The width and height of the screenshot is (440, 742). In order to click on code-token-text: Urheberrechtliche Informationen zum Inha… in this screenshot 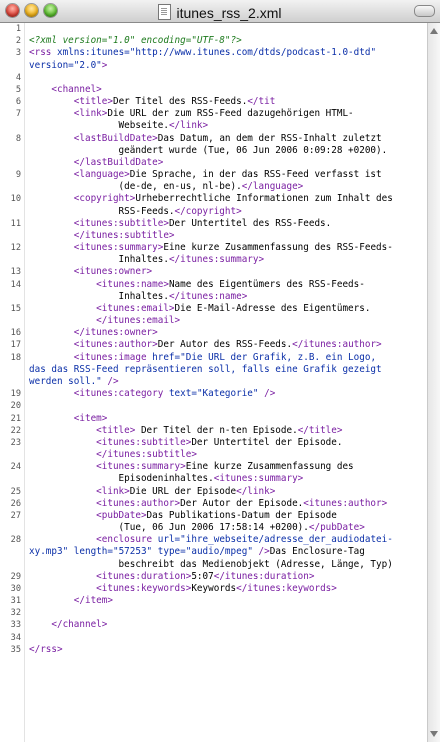, I will do `click(264, 199)`.